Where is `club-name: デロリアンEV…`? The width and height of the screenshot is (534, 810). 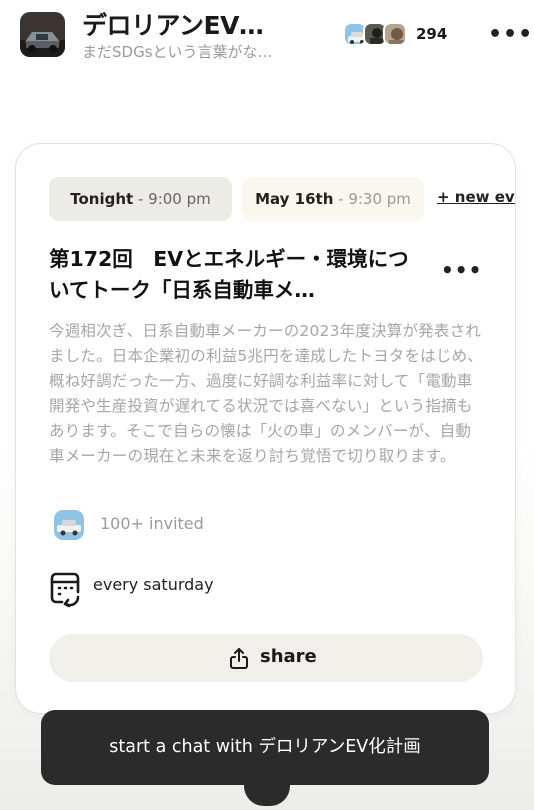 club-name: デロリアンEV… is located at coordinates (197, 24).